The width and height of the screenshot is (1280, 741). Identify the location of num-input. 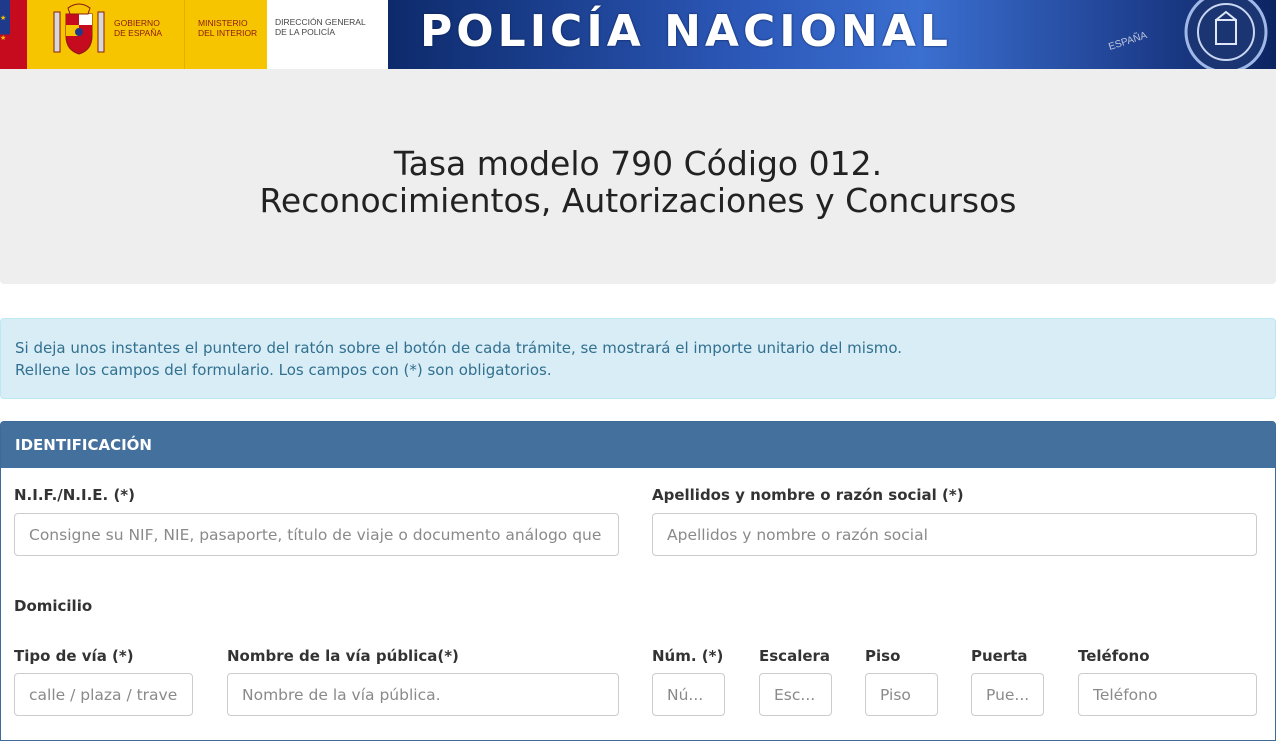
(688, 694).